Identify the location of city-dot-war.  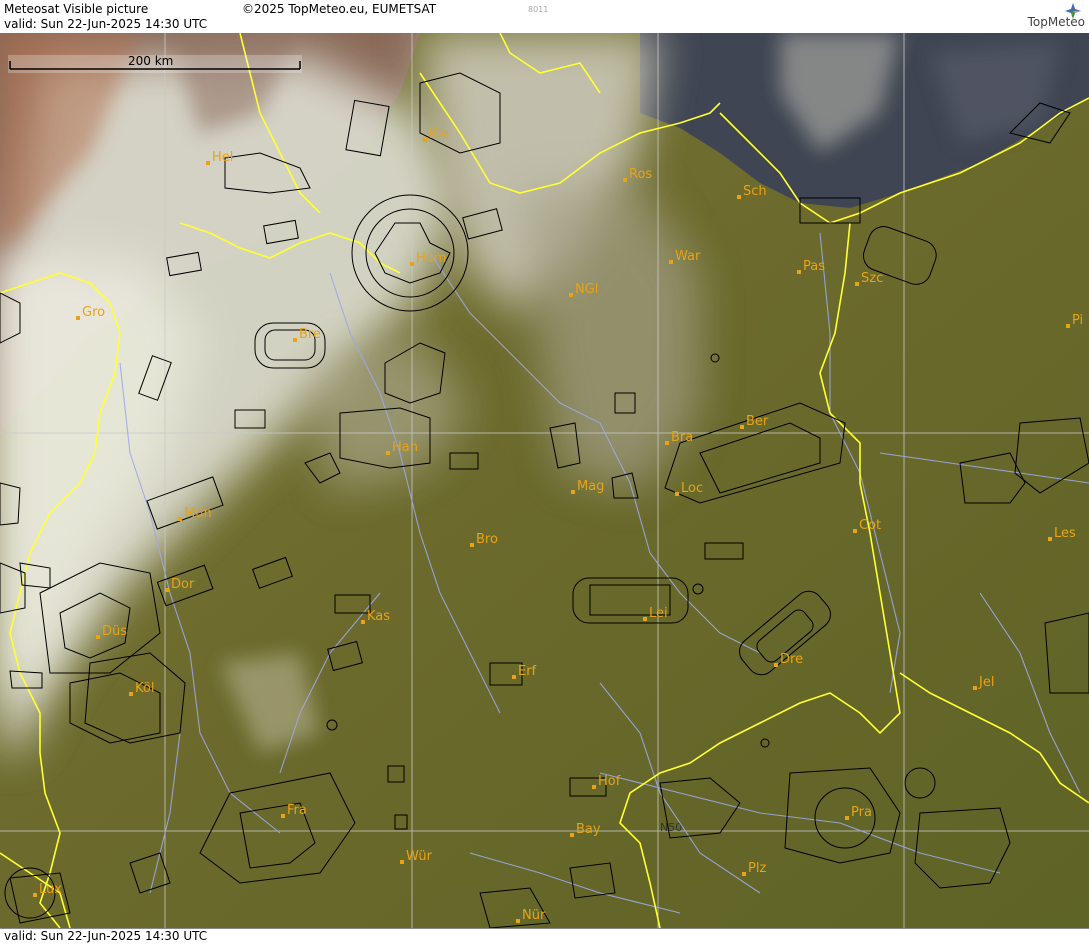
(671, 262).